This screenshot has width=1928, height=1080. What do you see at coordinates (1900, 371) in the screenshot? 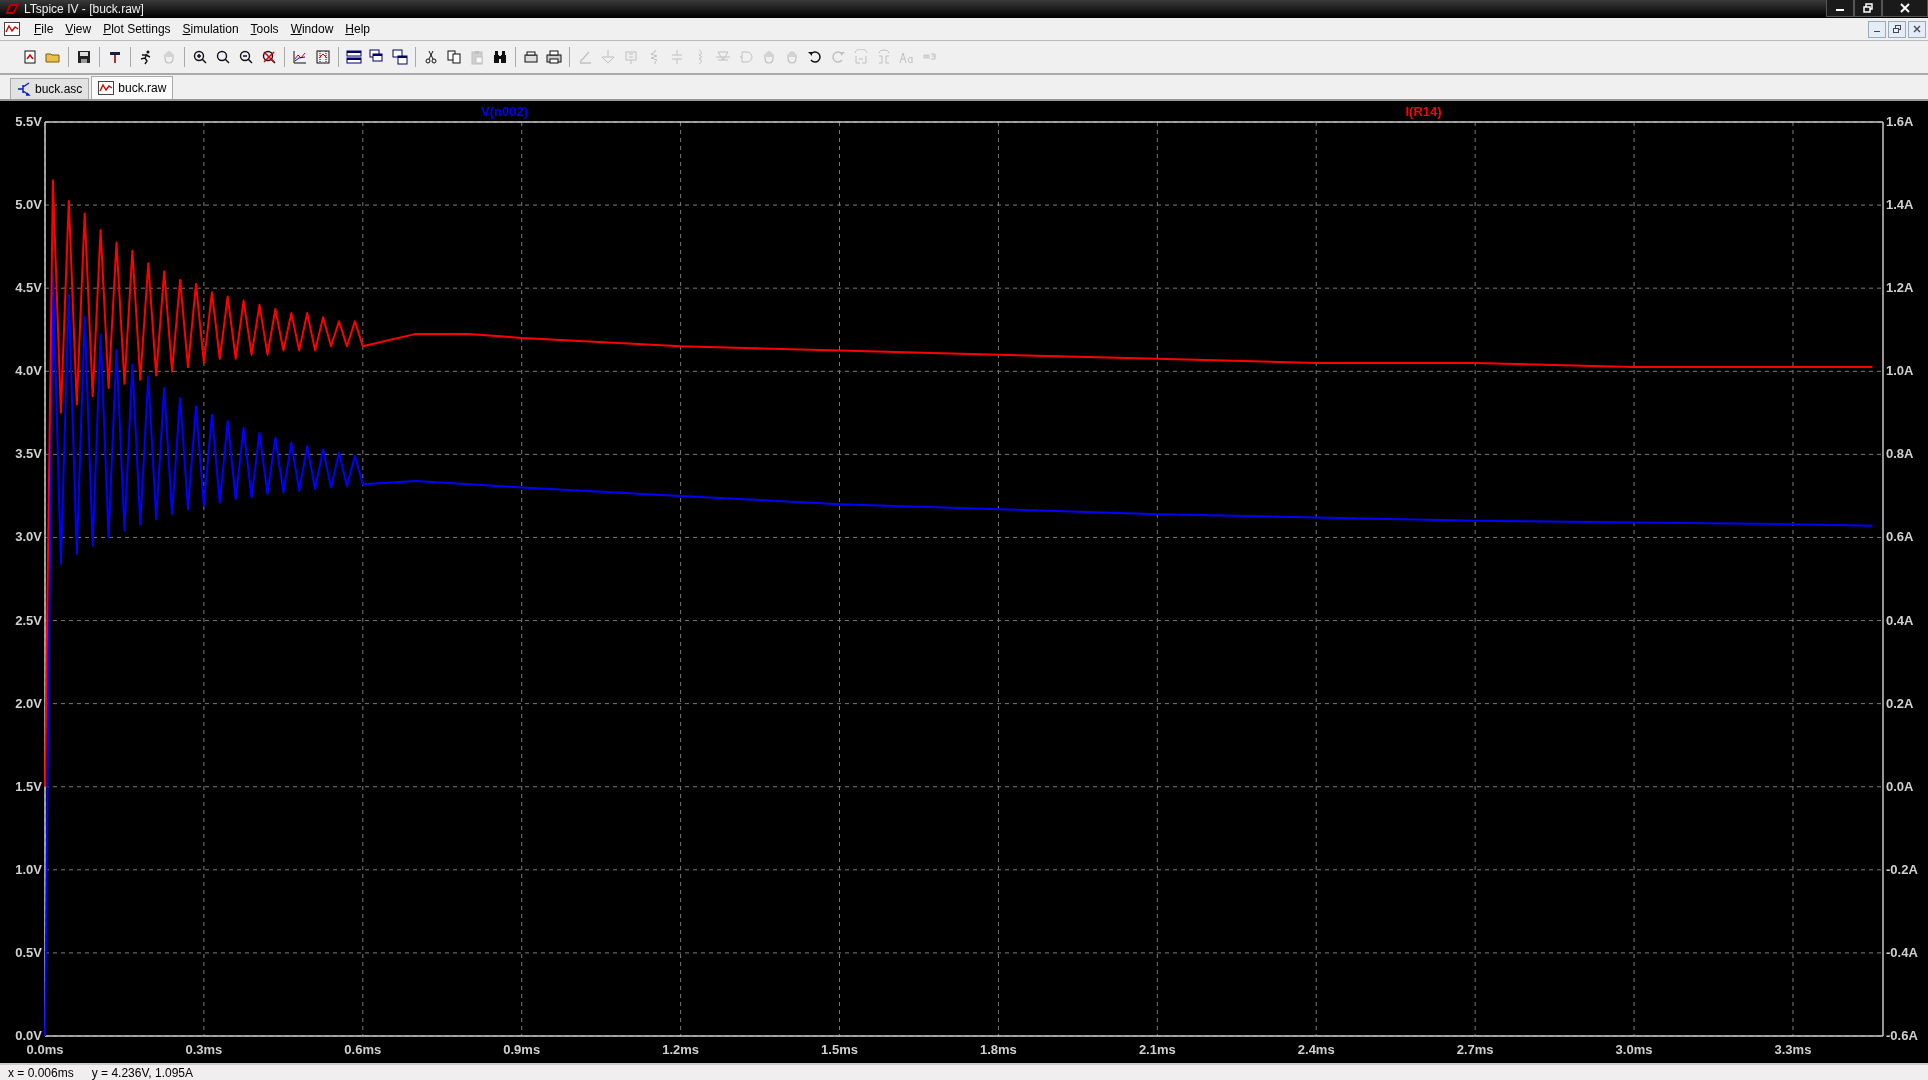
I see `axis-tick-label: 1.0A` at bounding box center [1900, 371].